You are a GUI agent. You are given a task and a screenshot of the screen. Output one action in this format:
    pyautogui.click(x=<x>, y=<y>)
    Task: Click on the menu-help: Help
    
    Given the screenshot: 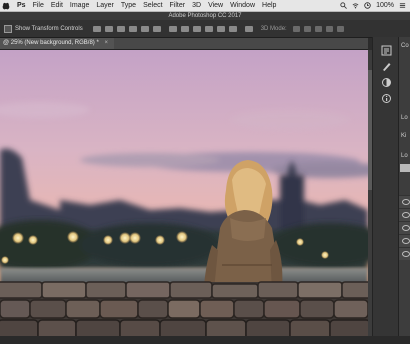 What is the action you would take?
    pyautogui.click(x=269, y=5)
    